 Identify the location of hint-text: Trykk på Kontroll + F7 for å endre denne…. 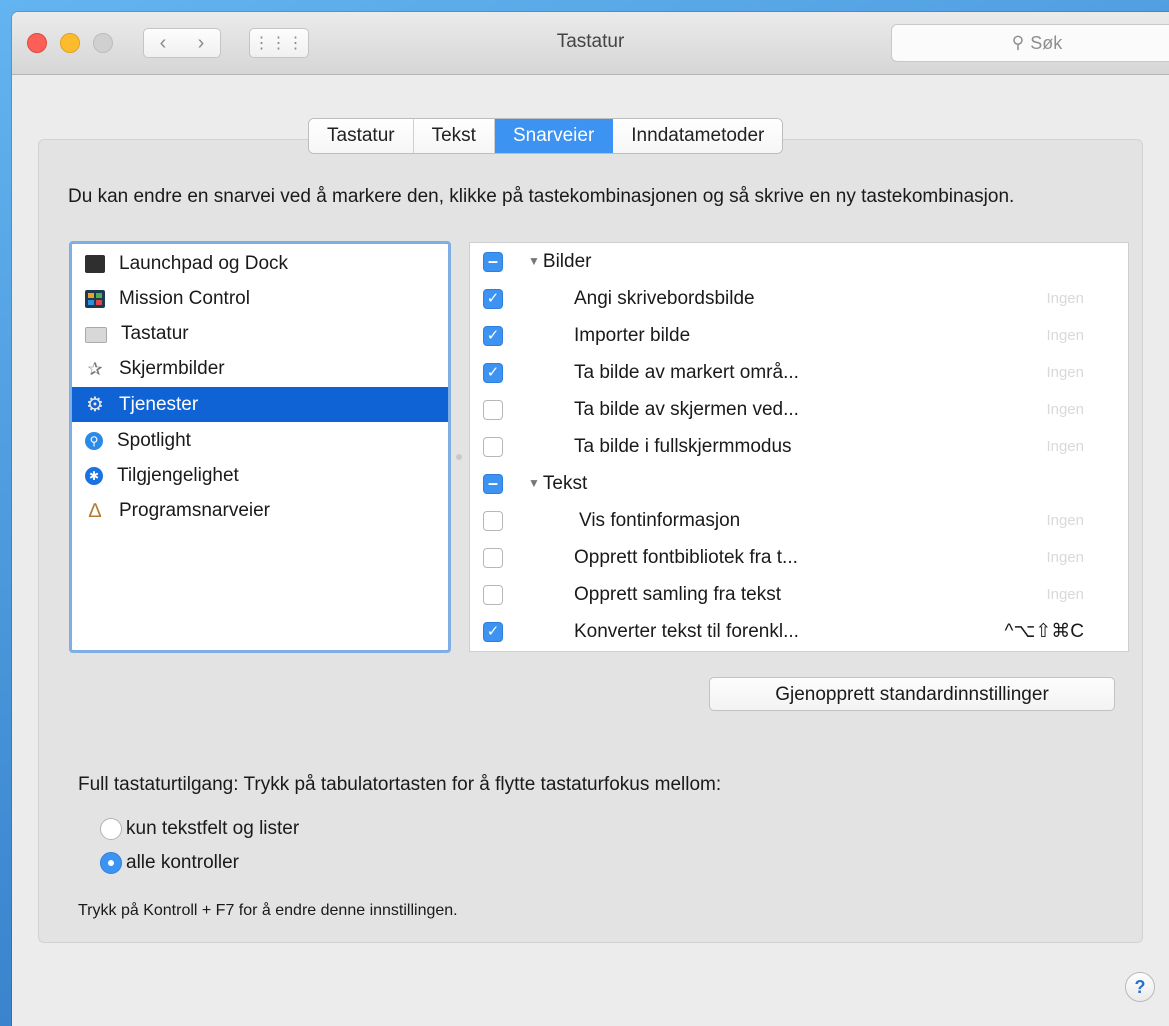
(268, 910).